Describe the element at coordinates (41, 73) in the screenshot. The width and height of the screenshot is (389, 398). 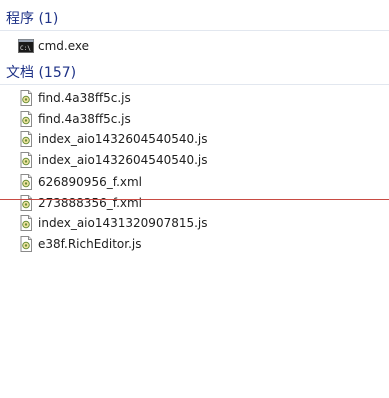
I see `group-title-documents: 文档 (157)` at that location.